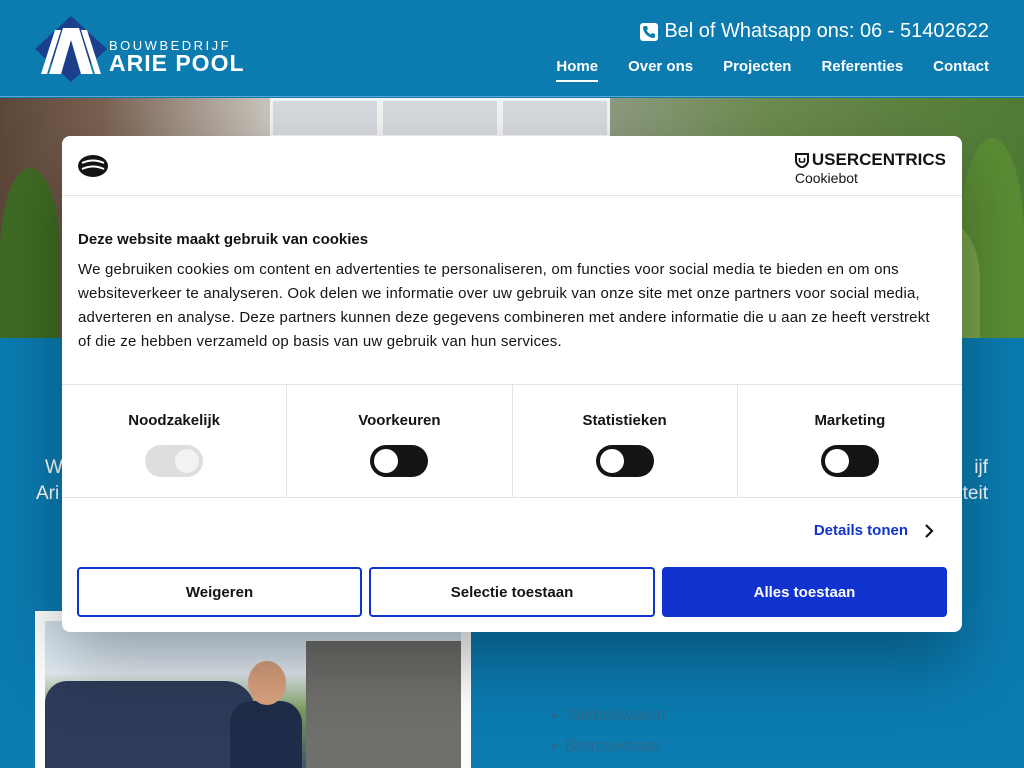 The height and width of the screenshot is (768, 1024). I want to click on toggle-statistics: Statistieken, so click(625, 441).